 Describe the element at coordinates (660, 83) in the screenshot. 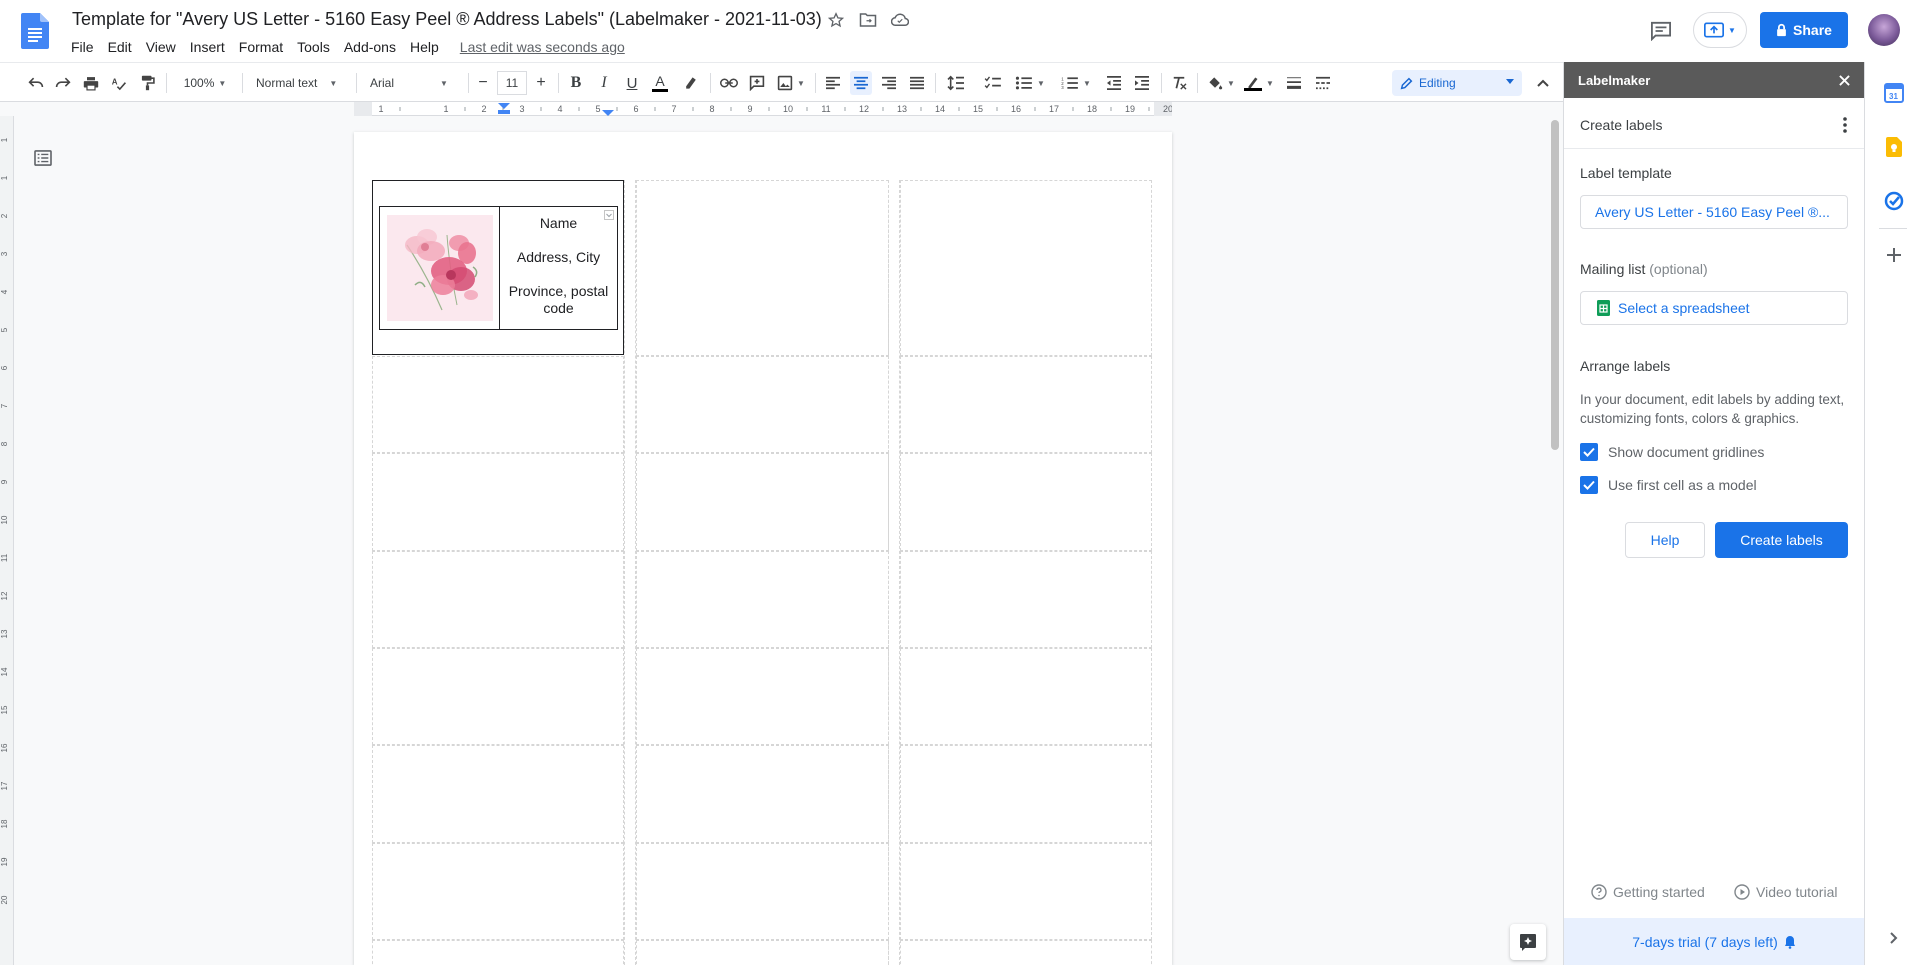

I see `text-color-icon: A` at that location.